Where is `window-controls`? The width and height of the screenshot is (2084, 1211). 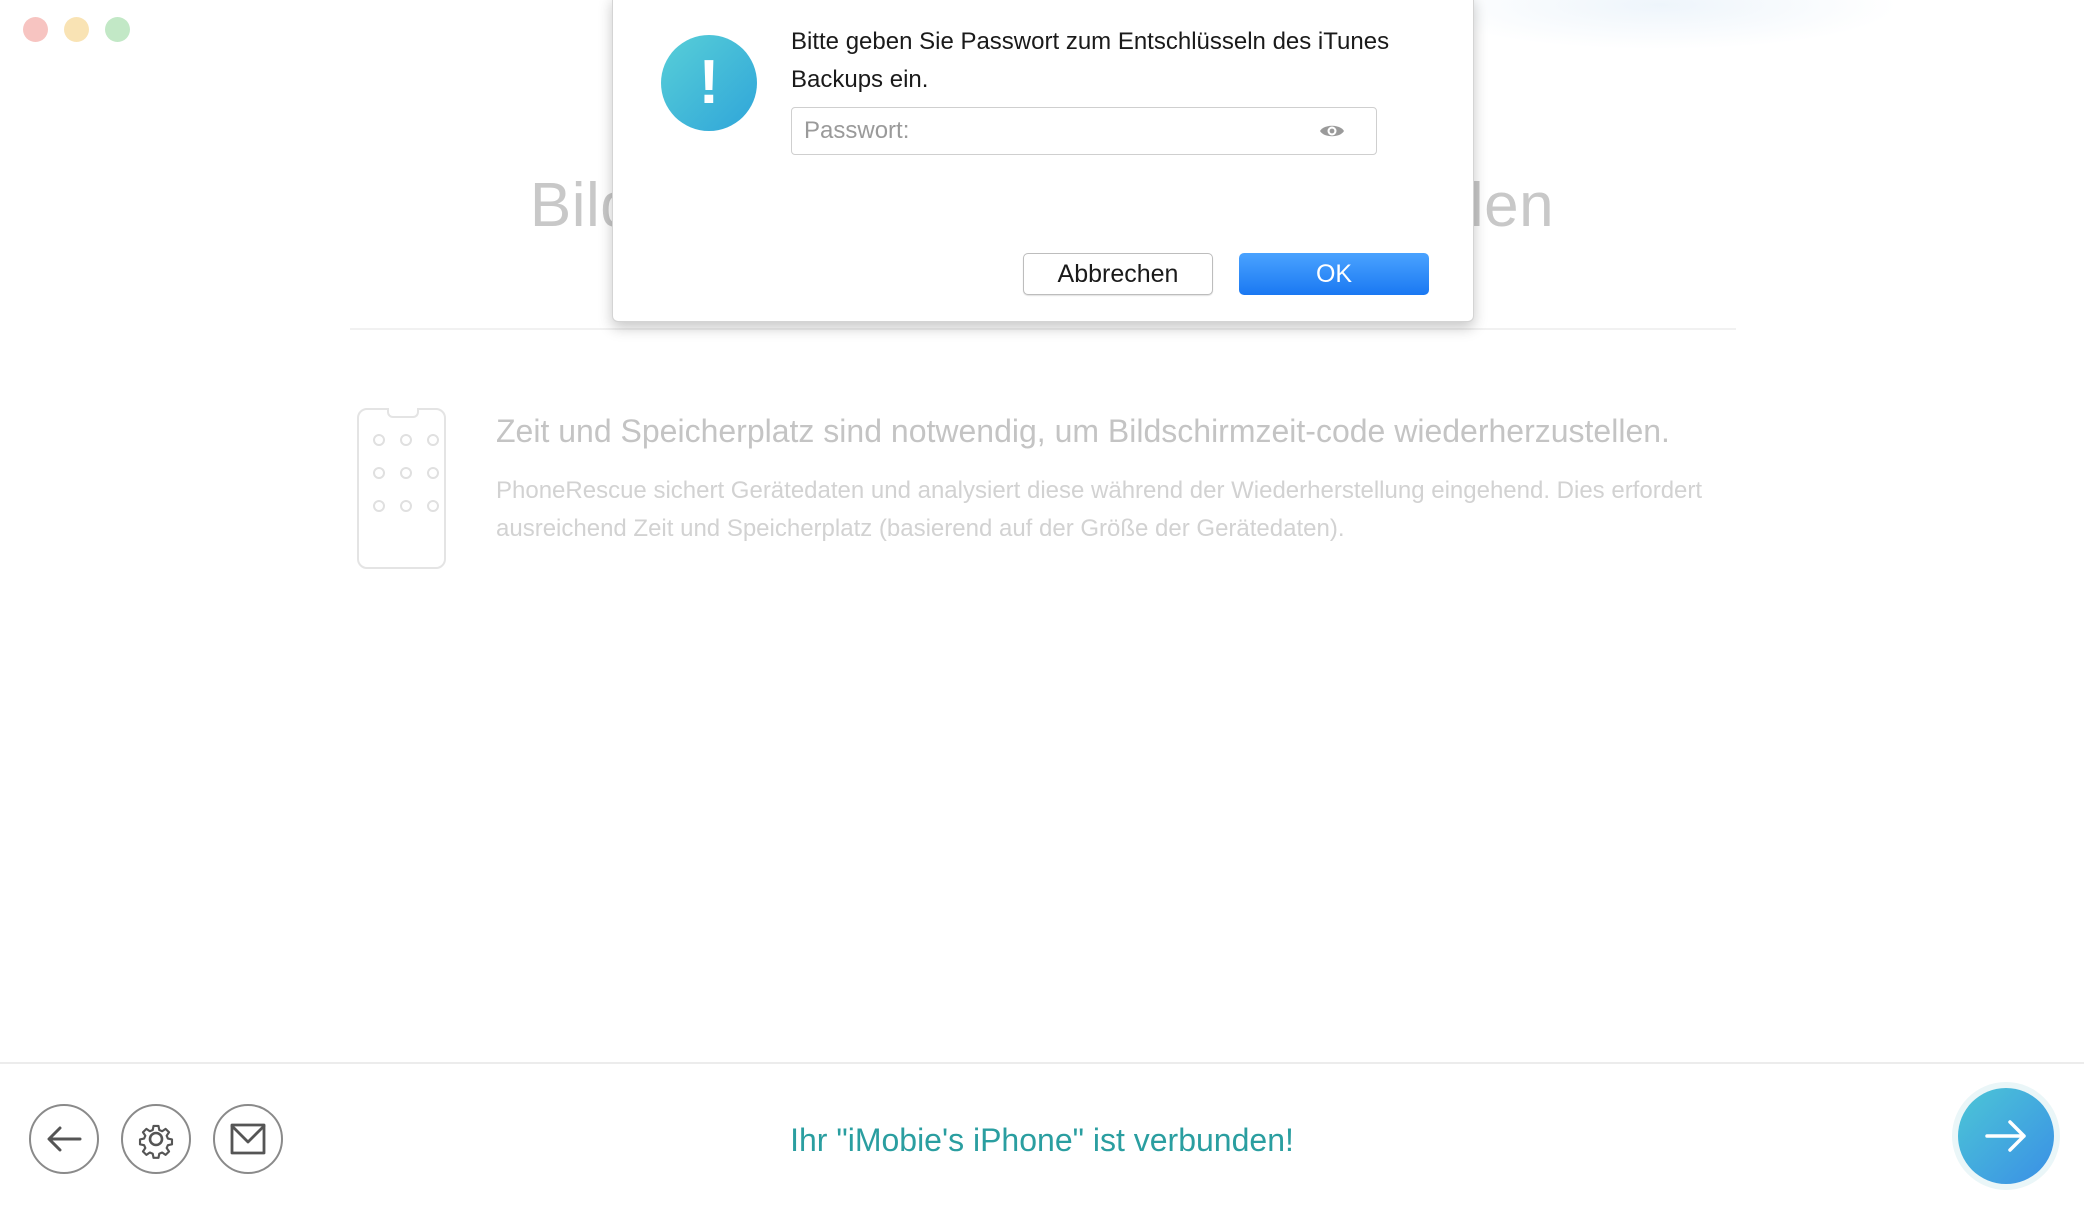 window-controls is located at coordinates (76, 29).